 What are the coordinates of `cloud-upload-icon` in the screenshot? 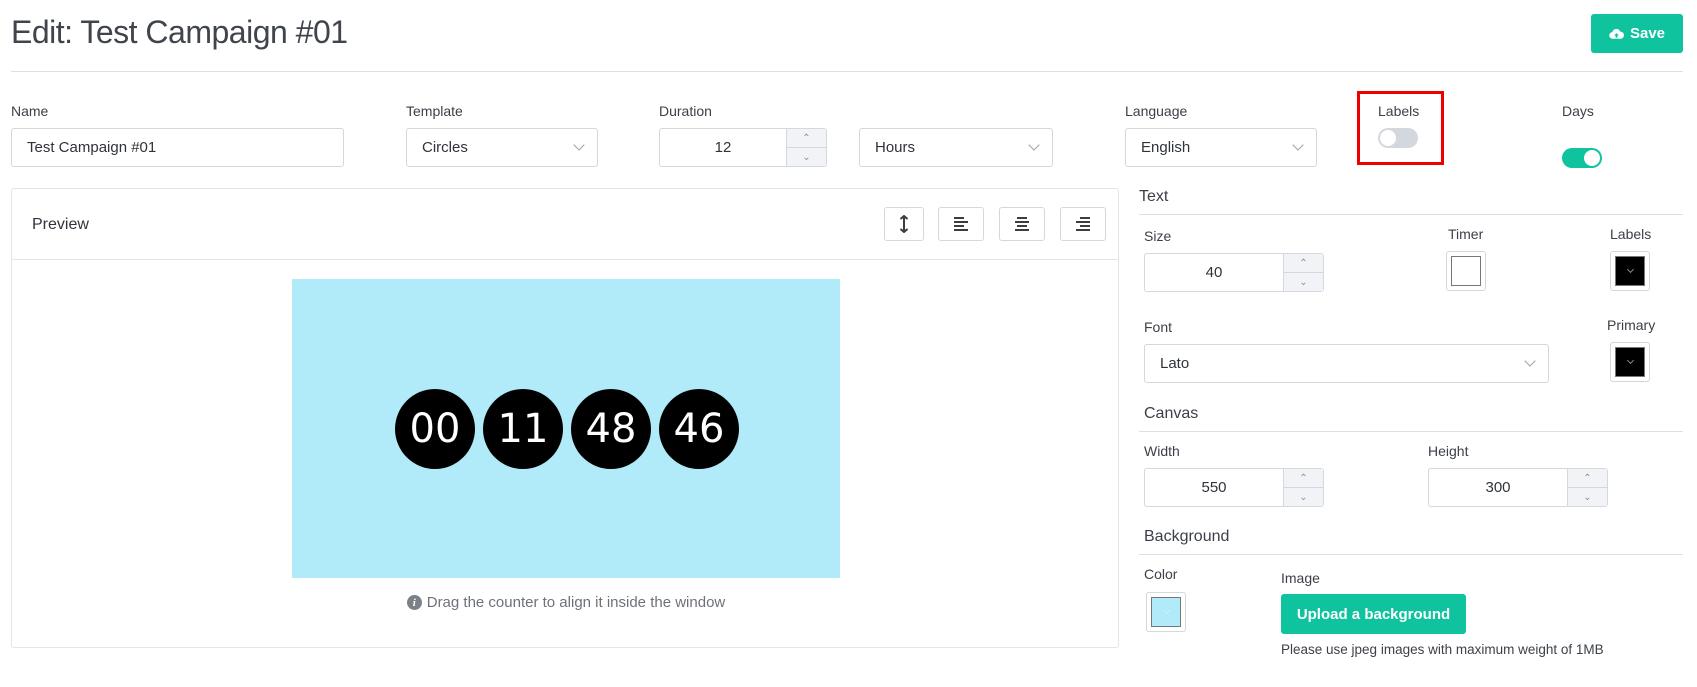 It's located at (1616, 33).